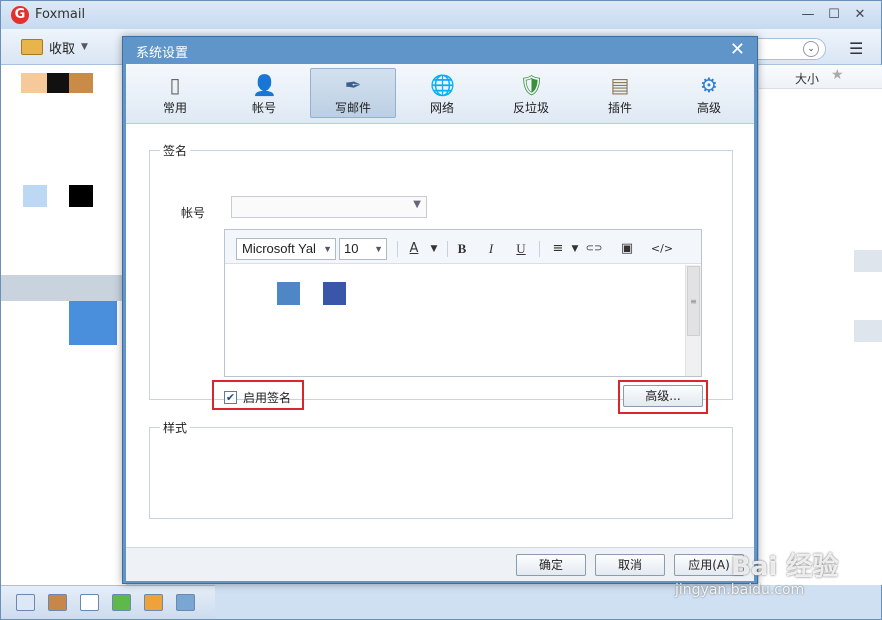  What do you see at coordinates (442, 85) in the screenshot?
I see `globe-icon: 🌐` at bounding box center [442, 85].